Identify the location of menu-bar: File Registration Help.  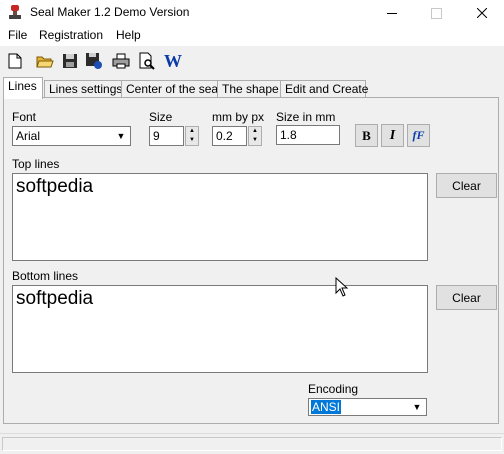
(252, 36).